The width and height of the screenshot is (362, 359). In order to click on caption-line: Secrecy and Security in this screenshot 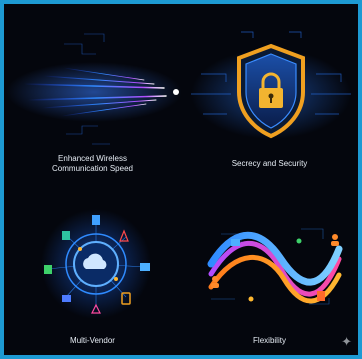, I will do `click(269, 163)`.